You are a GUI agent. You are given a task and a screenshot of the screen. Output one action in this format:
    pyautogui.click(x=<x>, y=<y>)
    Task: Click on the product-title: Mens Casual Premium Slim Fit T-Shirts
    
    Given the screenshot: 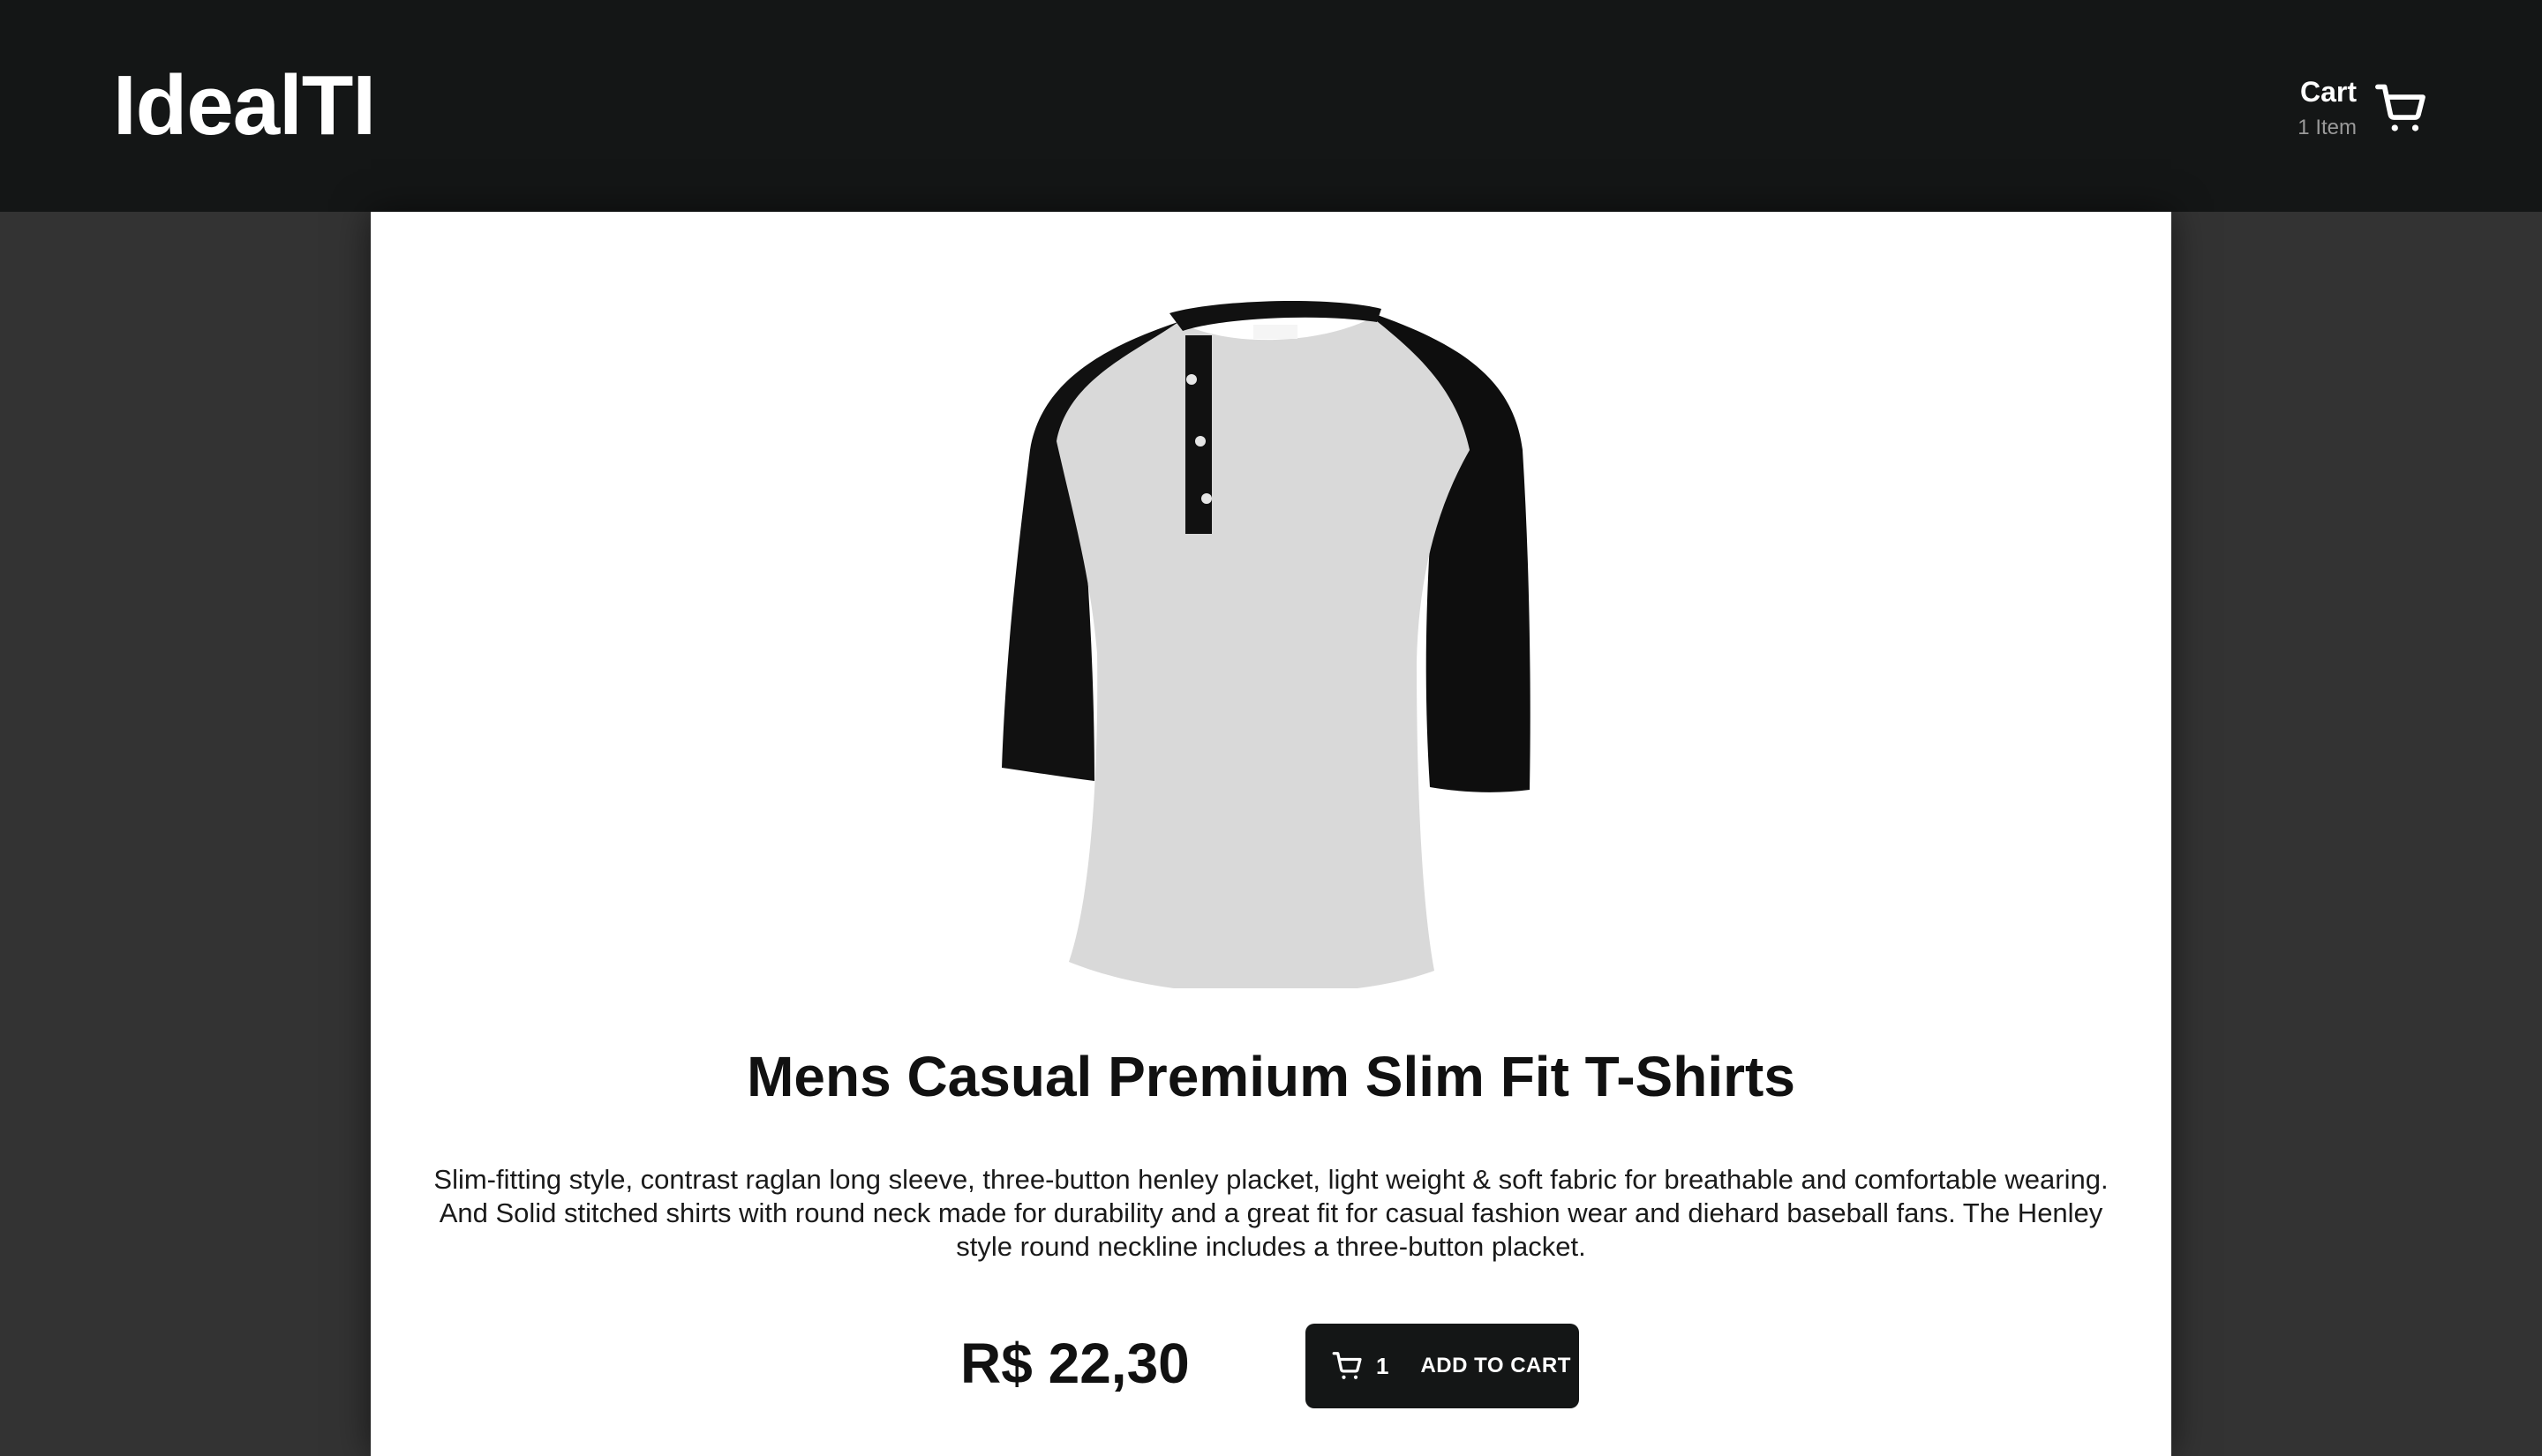 What is the action you would take?
    pyautogui.click(x=1271, y=1076)
    